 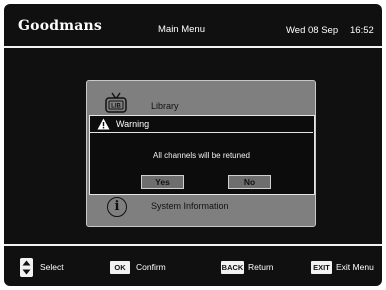 What do you see at coordinates (60, 26) in the screenshot?
I see `brand-logo: Goodmans` at bounding box center [60, 26].